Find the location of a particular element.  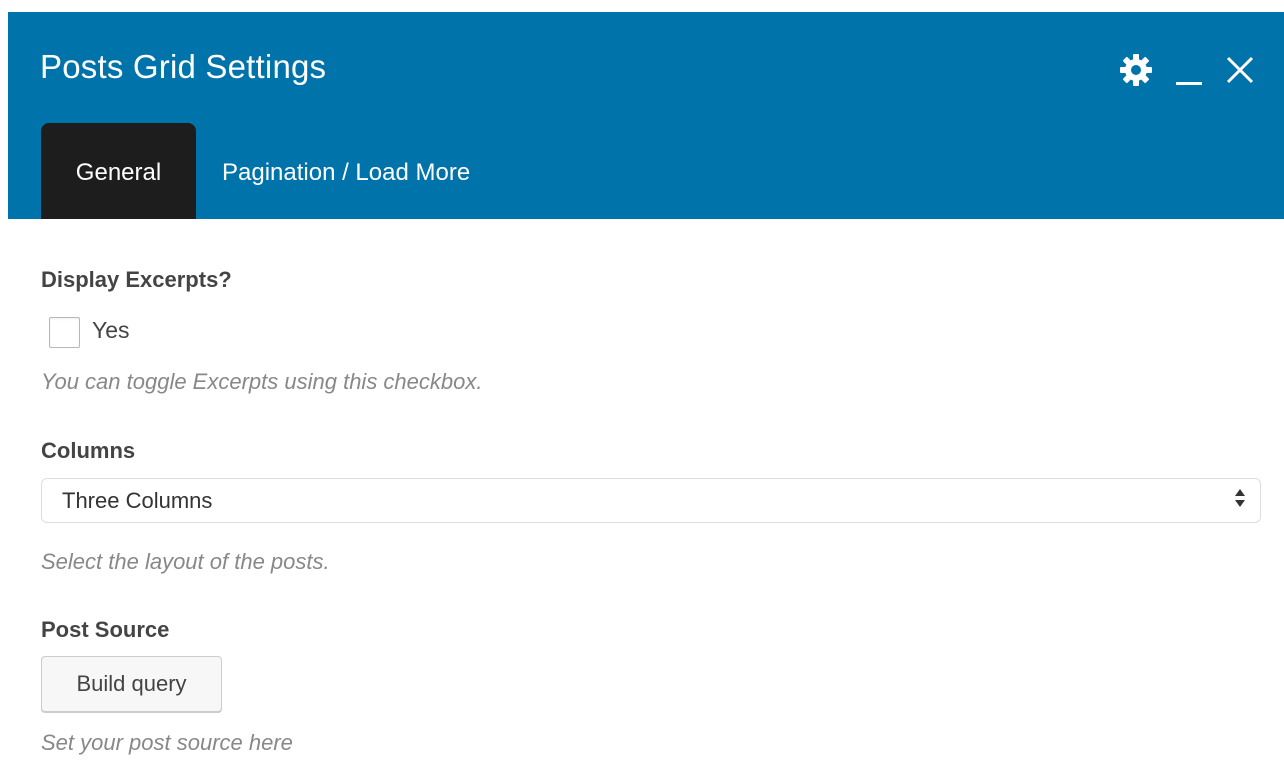

tab-pagination: Pagination / Load More is located at coordinates (346, 171).